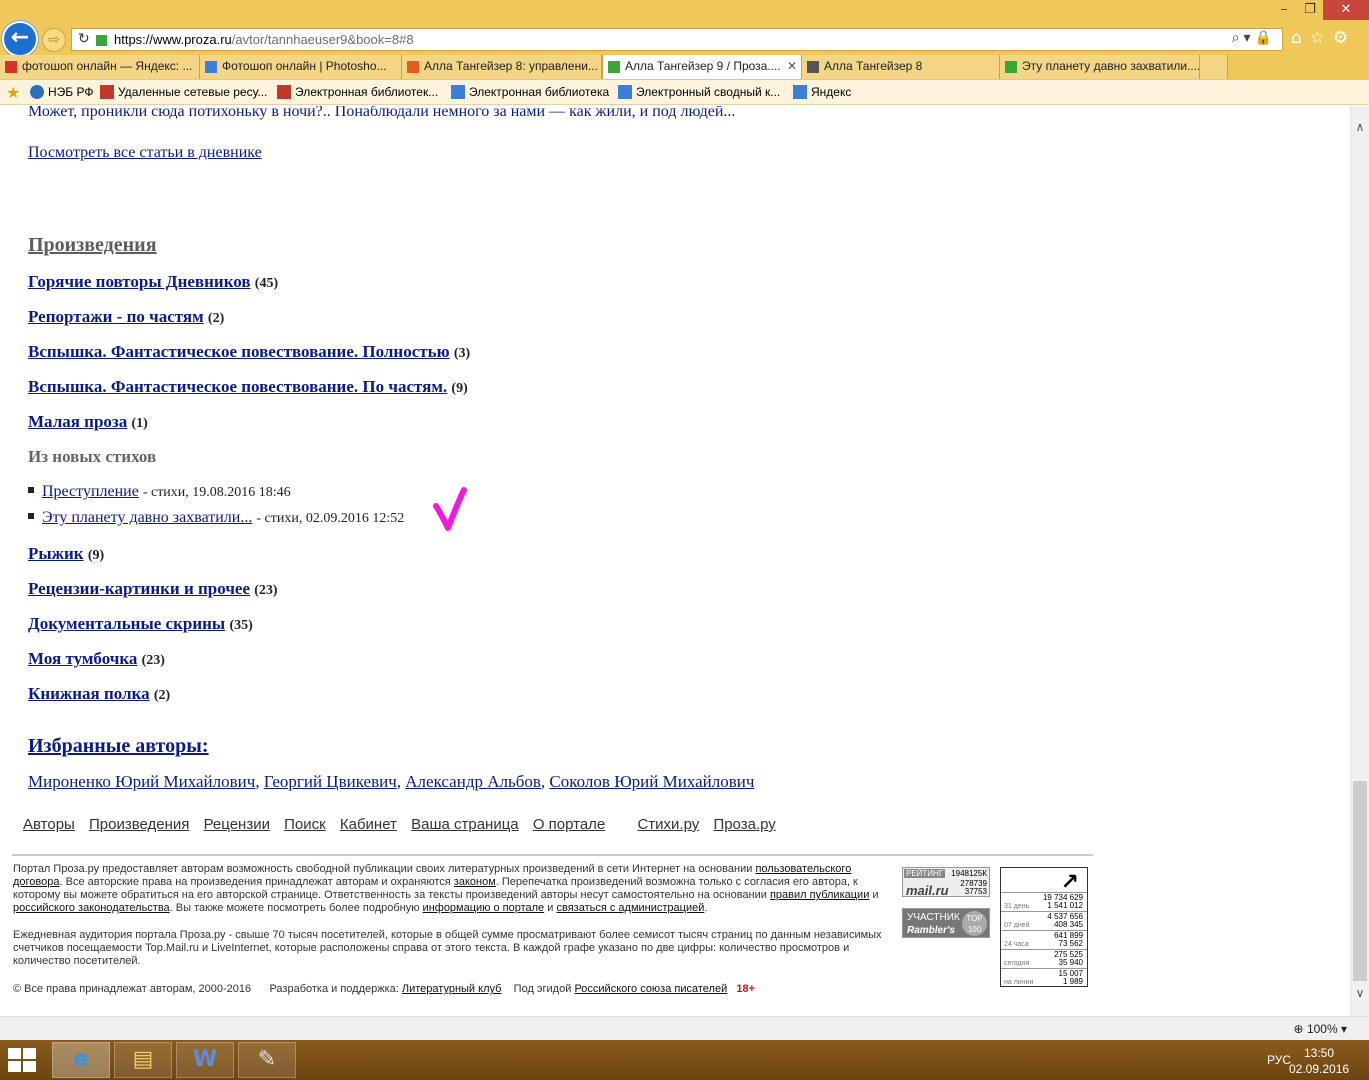  I want to click on work-link: Документальные скрины, so click(126, 623).